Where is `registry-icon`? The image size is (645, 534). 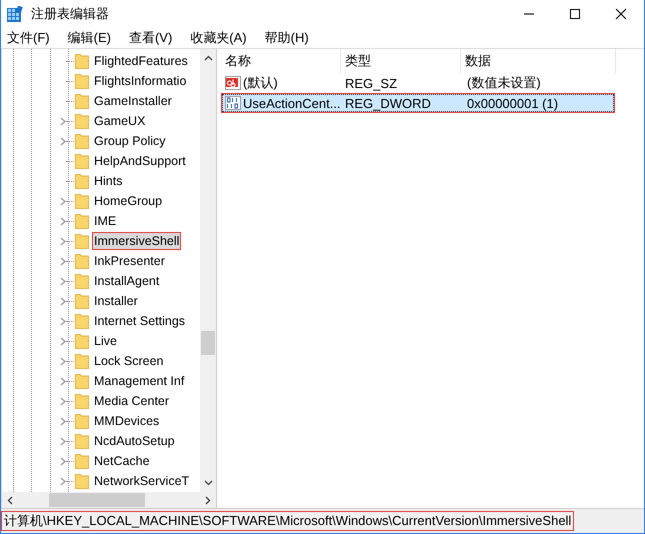 registry-icon is located at coordinates (15, 14).